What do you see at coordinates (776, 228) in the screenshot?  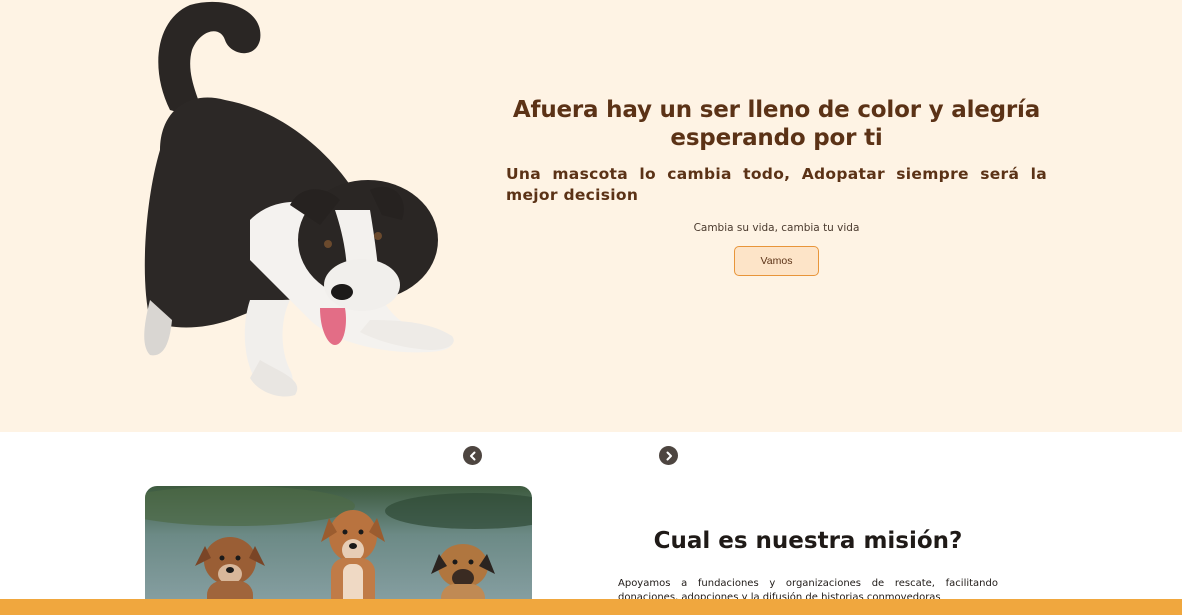 I see `hero-tagline: Cambia su vida, cambia tu vida` at bounding box center [776, 228].